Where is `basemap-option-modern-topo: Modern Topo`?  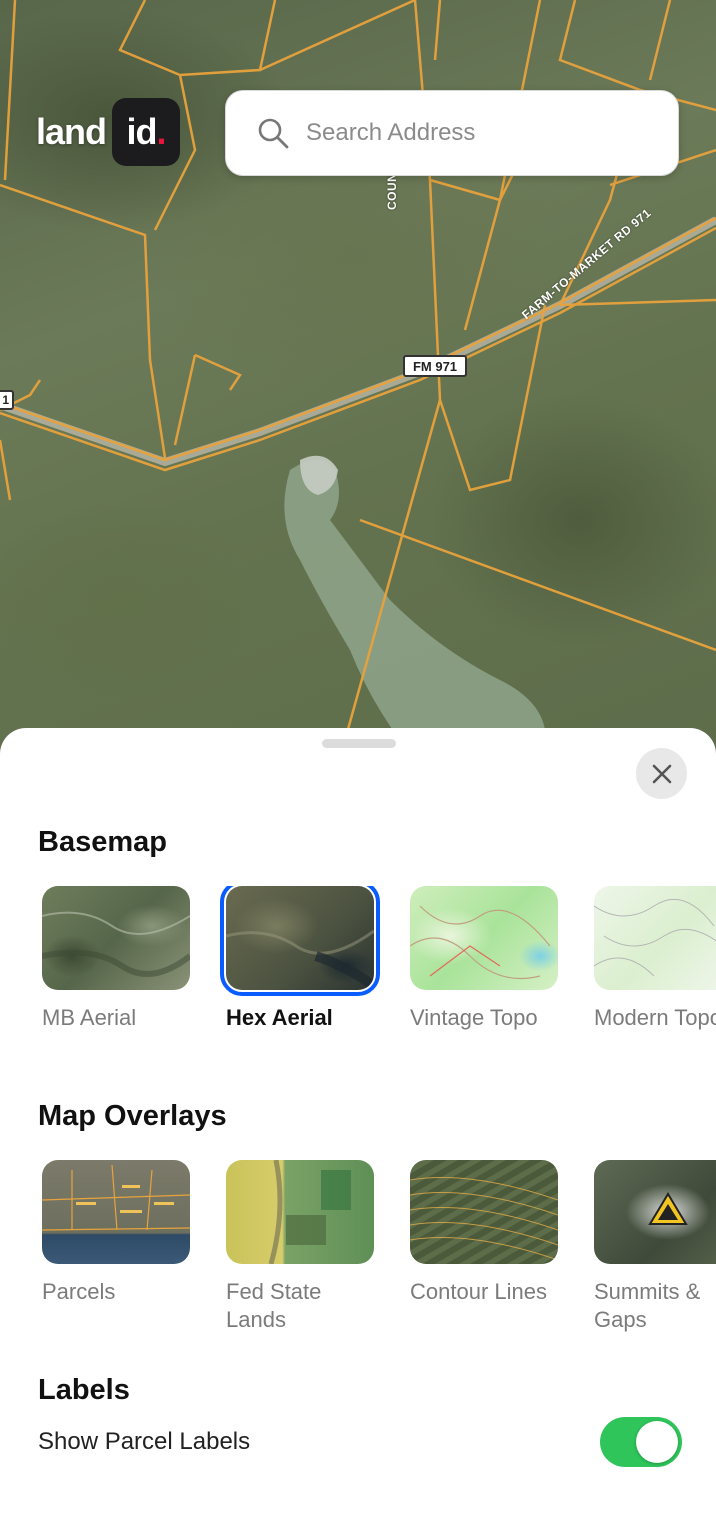
basemap-option-modern-topo: Modern Topo is located at coordinates (655, 959).